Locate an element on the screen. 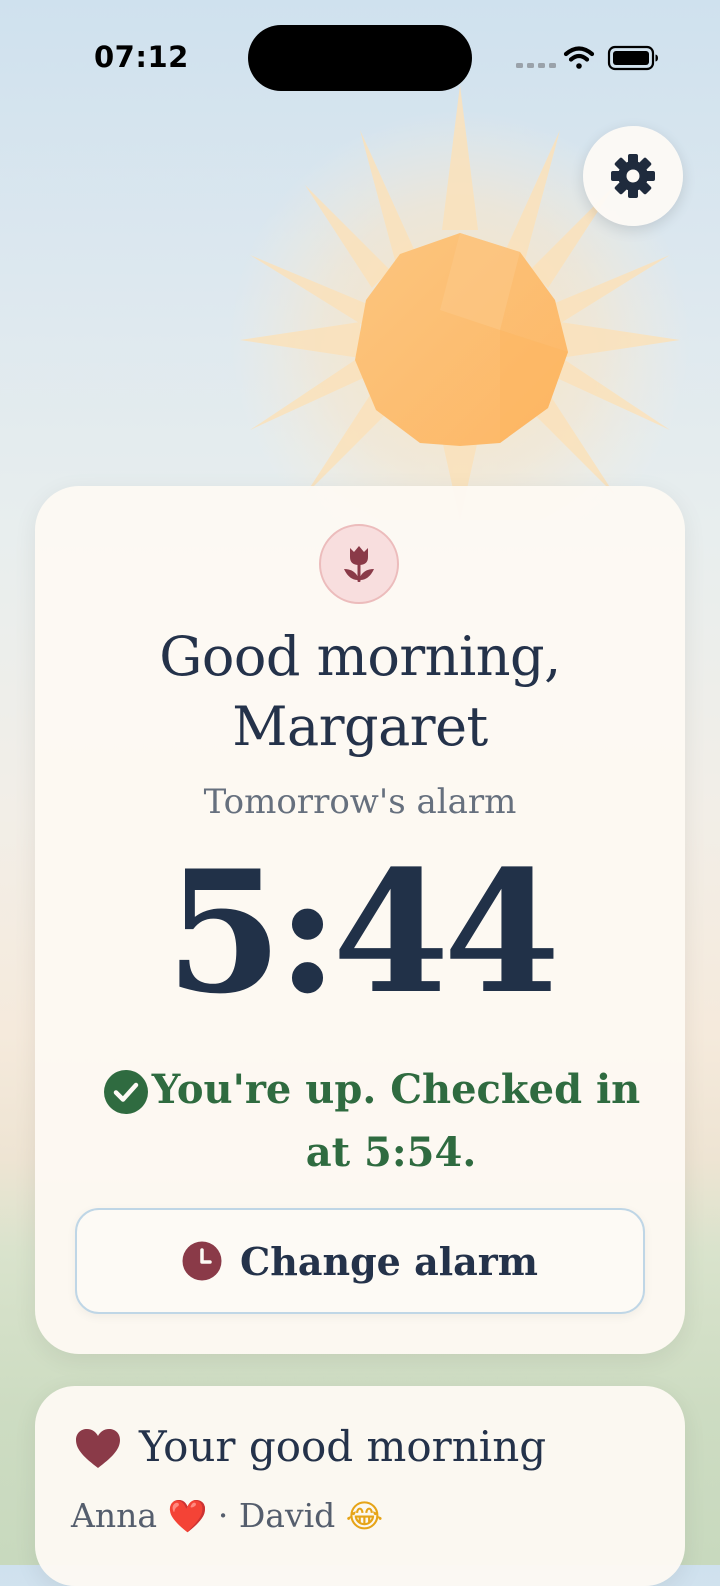  tulip-icon is located at coordinates (359, 564).